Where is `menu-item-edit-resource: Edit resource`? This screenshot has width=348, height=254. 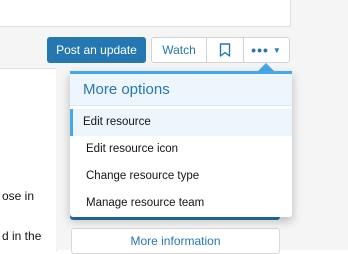
menu-item-edit-resource: Edit resource is located at coordinates (181, 122).